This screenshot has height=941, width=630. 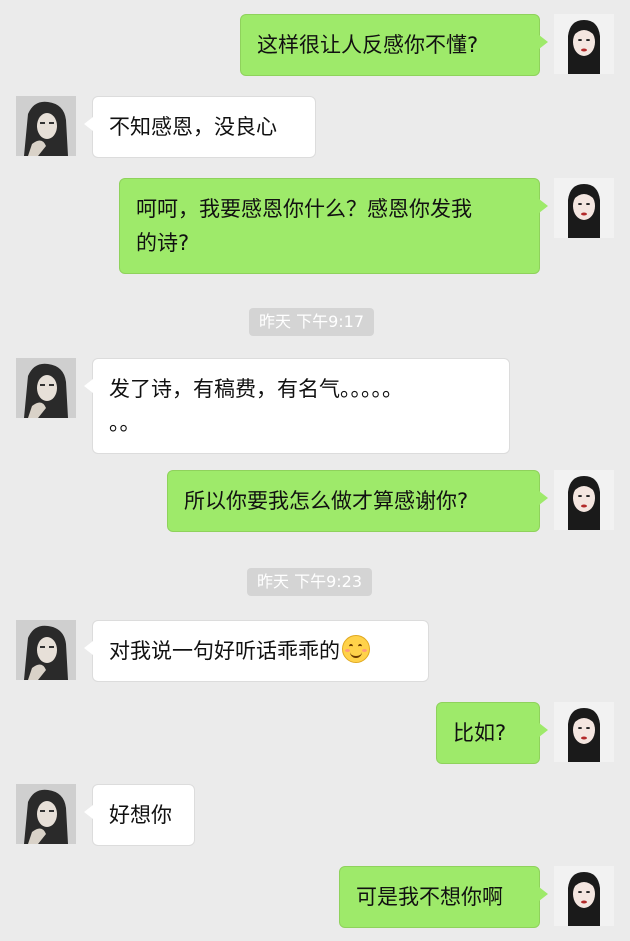 What do you see at coordinates (492, 733) in the screenshot?
I see `message-bubble-sent: 比如?` at bounding box center [492, 733].